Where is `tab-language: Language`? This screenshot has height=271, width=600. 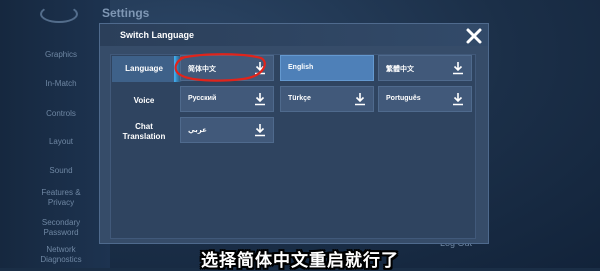
tab-language: Language is located at coordinates (147, 69).